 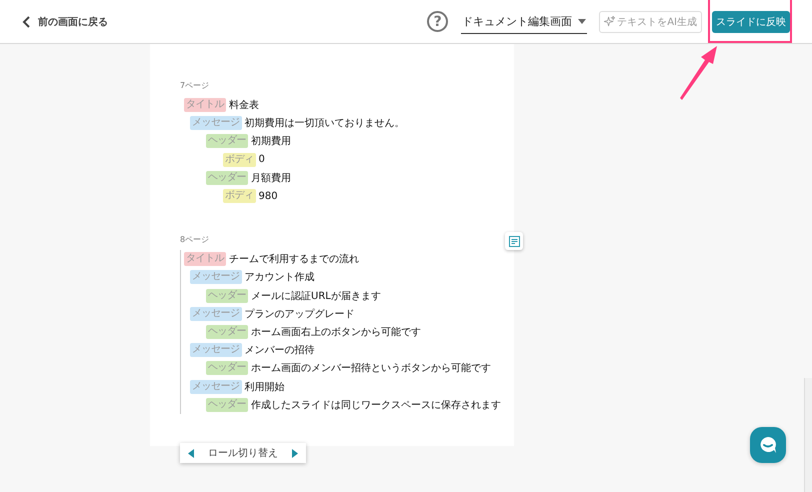 I want to click on page-label: 7ページ, so click(x=195, y=86).